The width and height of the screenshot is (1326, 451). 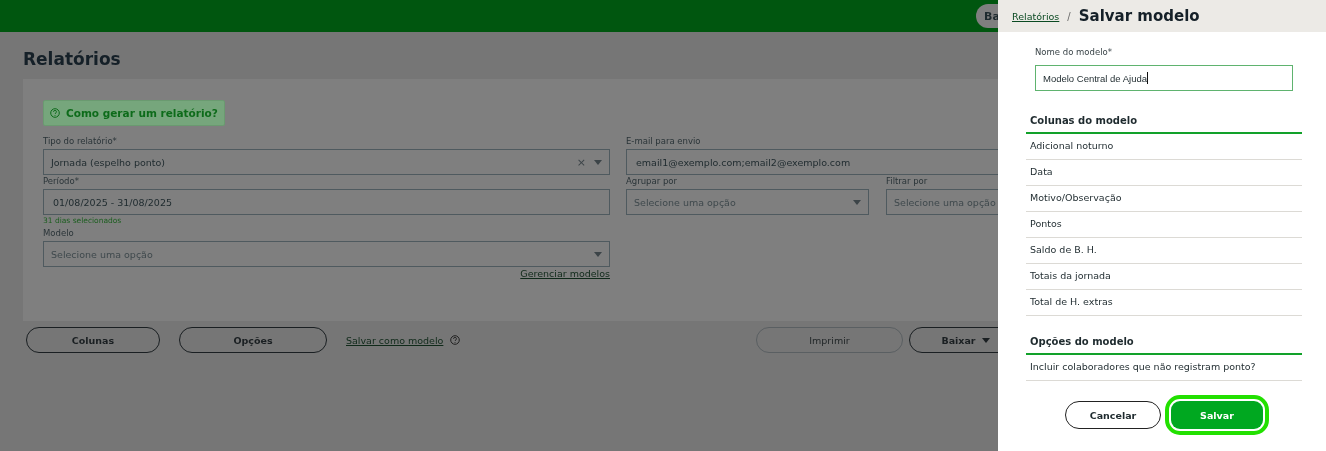 What do you see at coordinates (1164, 124) in the screenshot?
I see `section-heading: Colunas do modelo` at bounding box center [1164, 124].